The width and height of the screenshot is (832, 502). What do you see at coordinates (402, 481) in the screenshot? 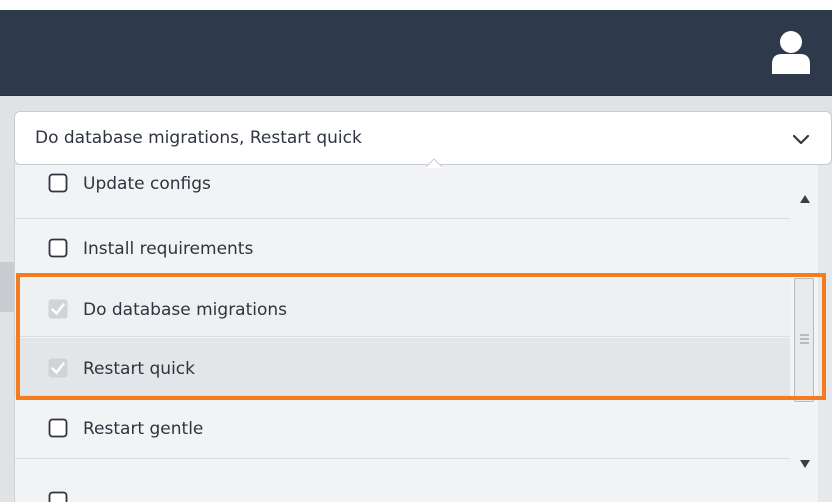
I see `option-partial` at bounding box center [402, 481].